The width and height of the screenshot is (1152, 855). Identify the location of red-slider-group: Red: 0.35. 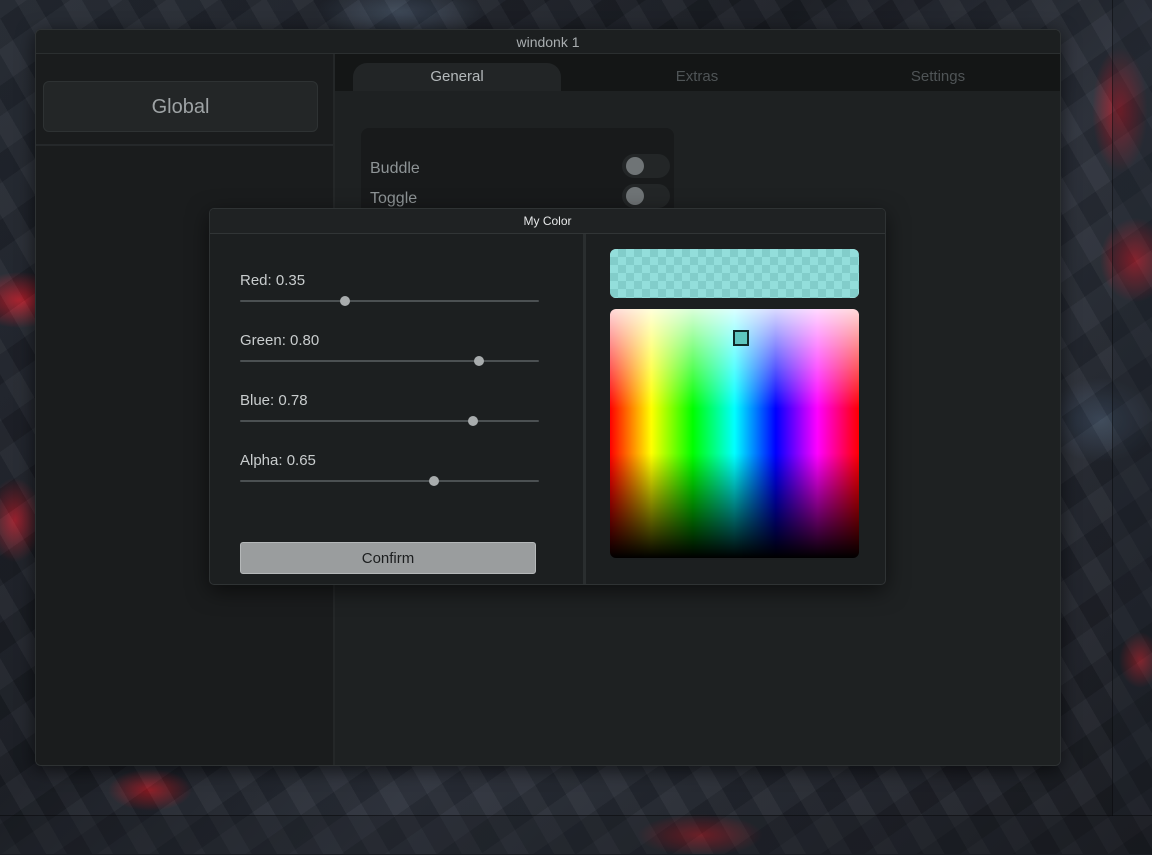
(389, 288).